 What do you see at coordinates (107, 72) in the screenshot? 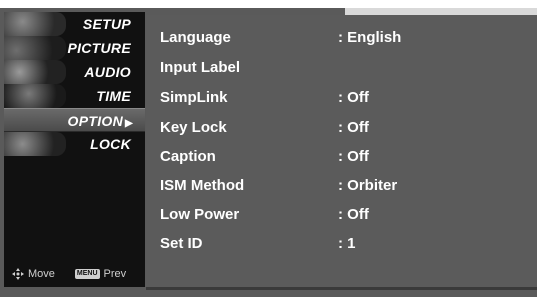
I see `menu-item-label: AUDIO` at bounding box center [107, 72].